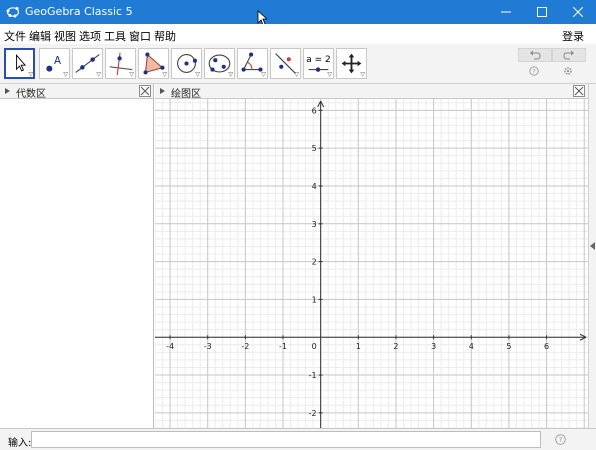 This screenshot has height=450, width=596. Describe the element at coordinates (314, 110) in the screenshot. I see `y-tick-label: 6` at that location.